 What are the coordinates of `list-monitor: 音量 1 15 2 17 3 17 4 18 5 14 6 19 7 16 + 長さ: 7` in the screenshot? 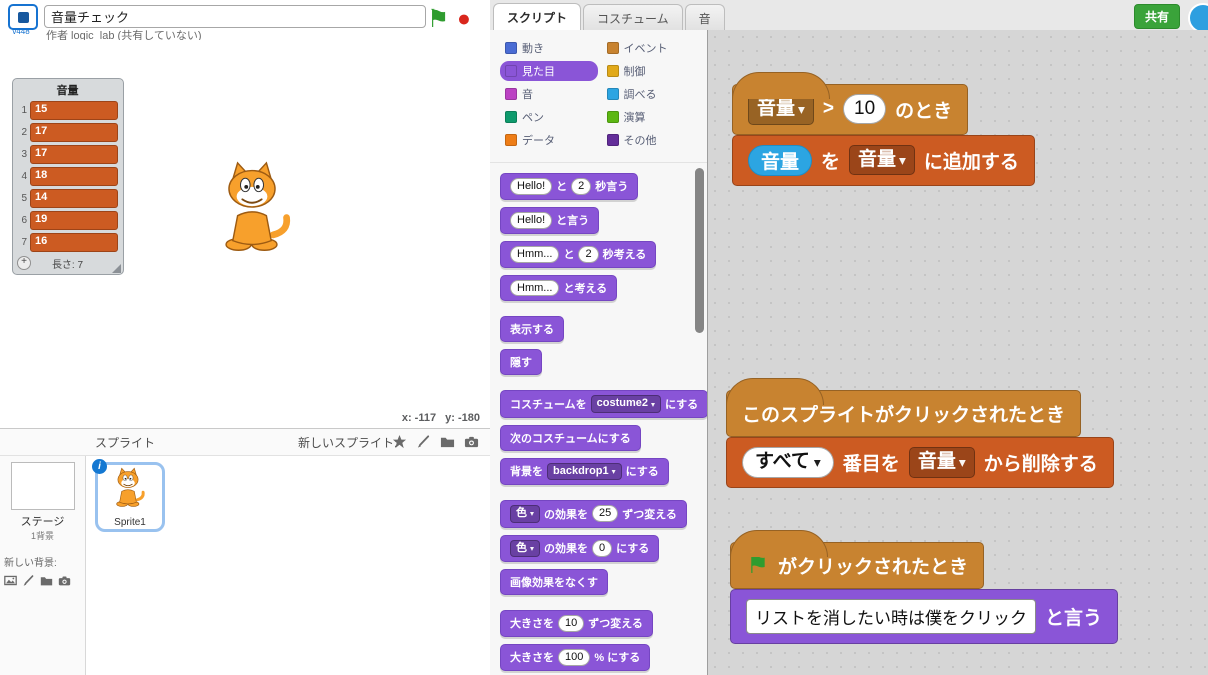 It's located at (68, 176).